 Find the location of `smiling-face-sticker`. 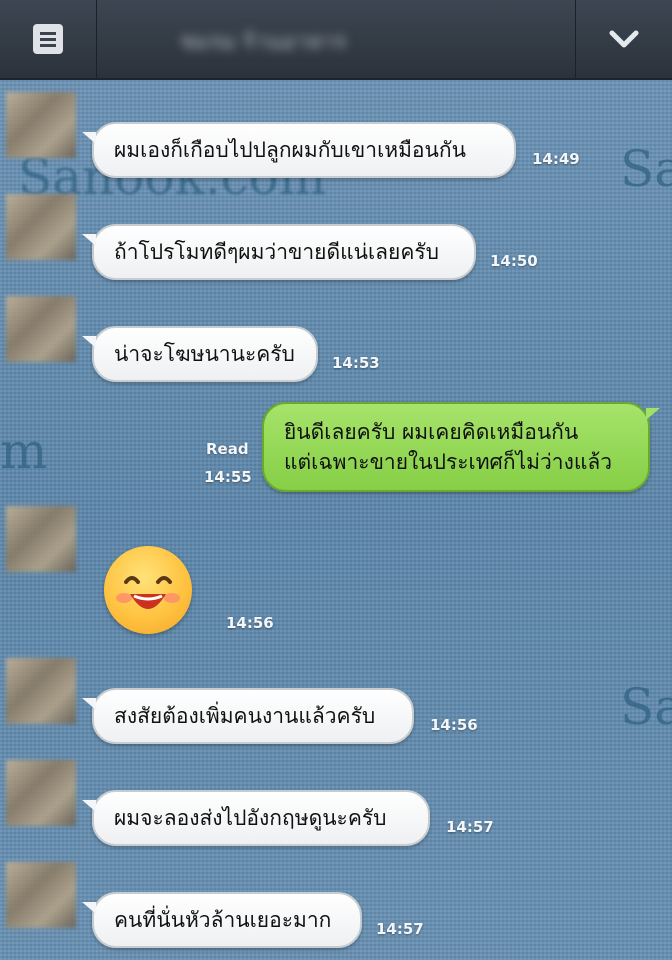

smiling-face-sticker is located at coordinates (148, 590).